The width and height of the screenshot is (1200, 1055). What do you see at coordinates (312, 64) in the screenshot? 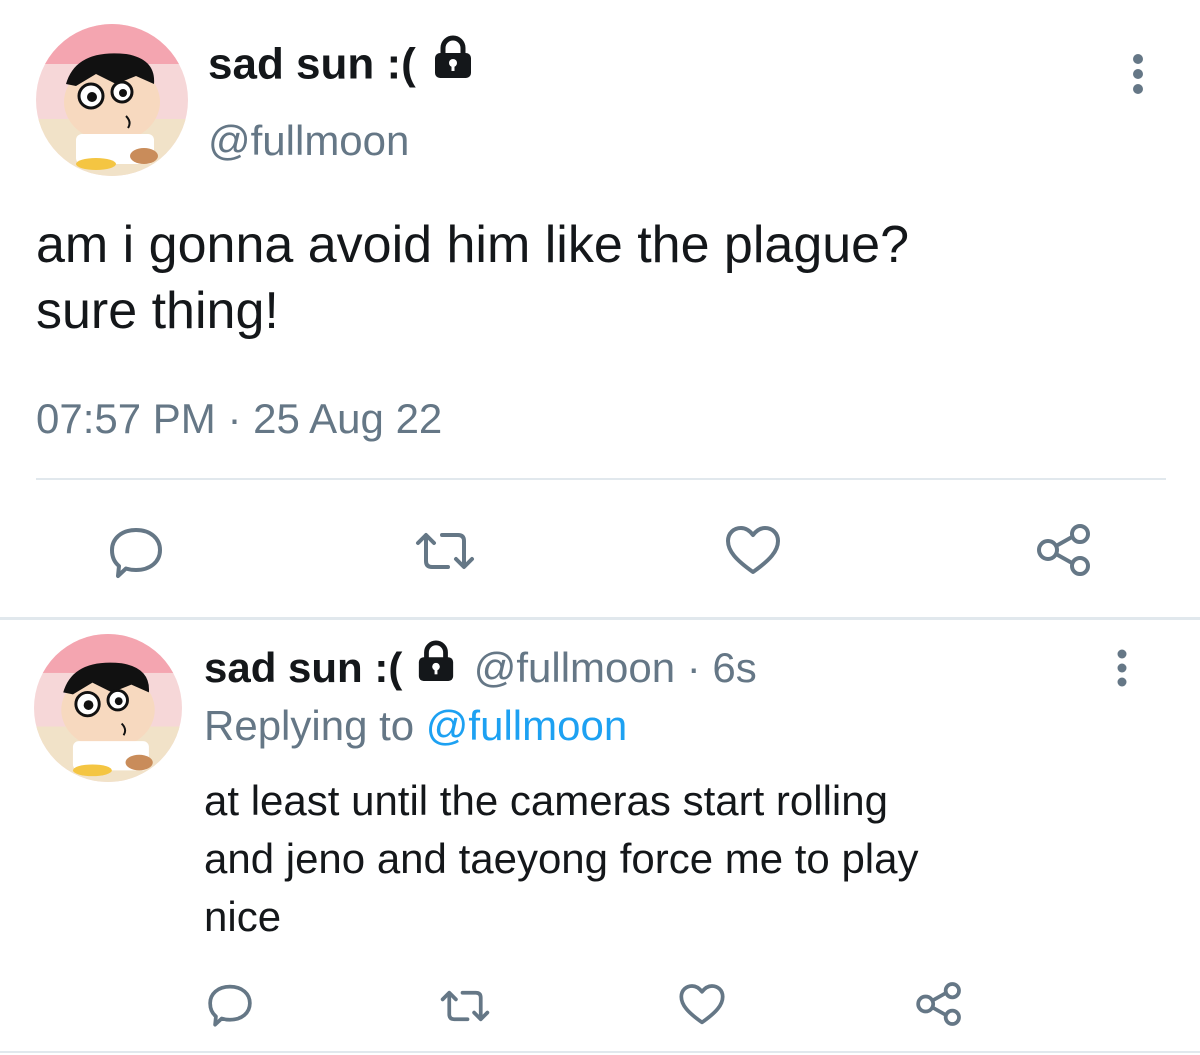
I see `display-name-text: sad sun :(` at bounding box center [312, 64].